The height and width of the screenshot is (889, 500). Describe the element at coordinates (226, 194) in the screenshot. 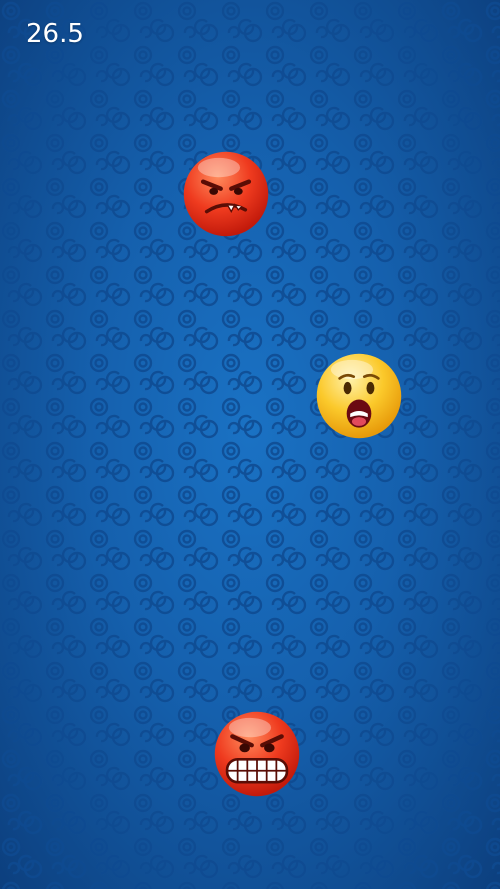

I see `angry-red-emoji-icon` at that location.